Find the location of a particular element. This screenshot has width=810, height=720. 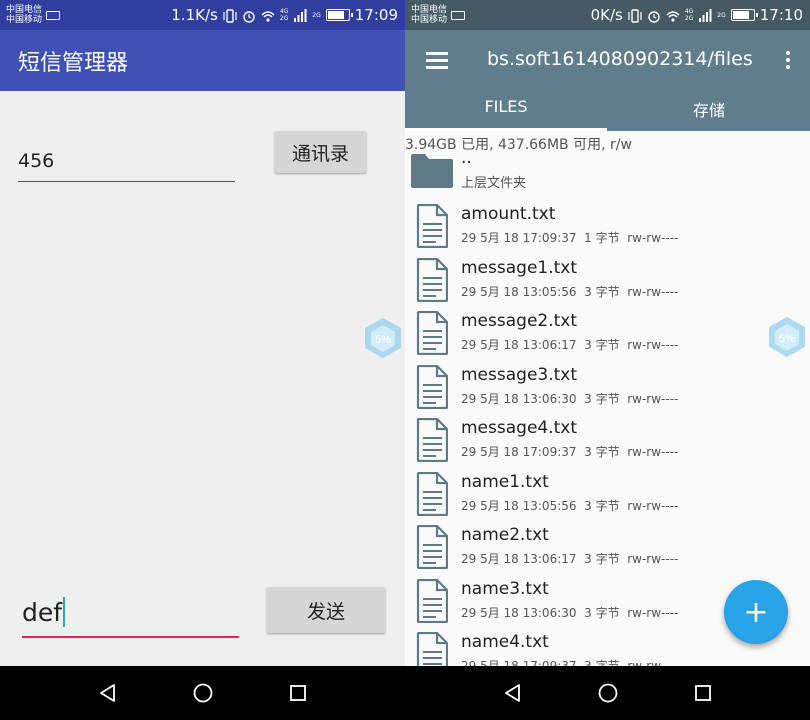

file-name: name1.txt is located at coordinates (505, 481).